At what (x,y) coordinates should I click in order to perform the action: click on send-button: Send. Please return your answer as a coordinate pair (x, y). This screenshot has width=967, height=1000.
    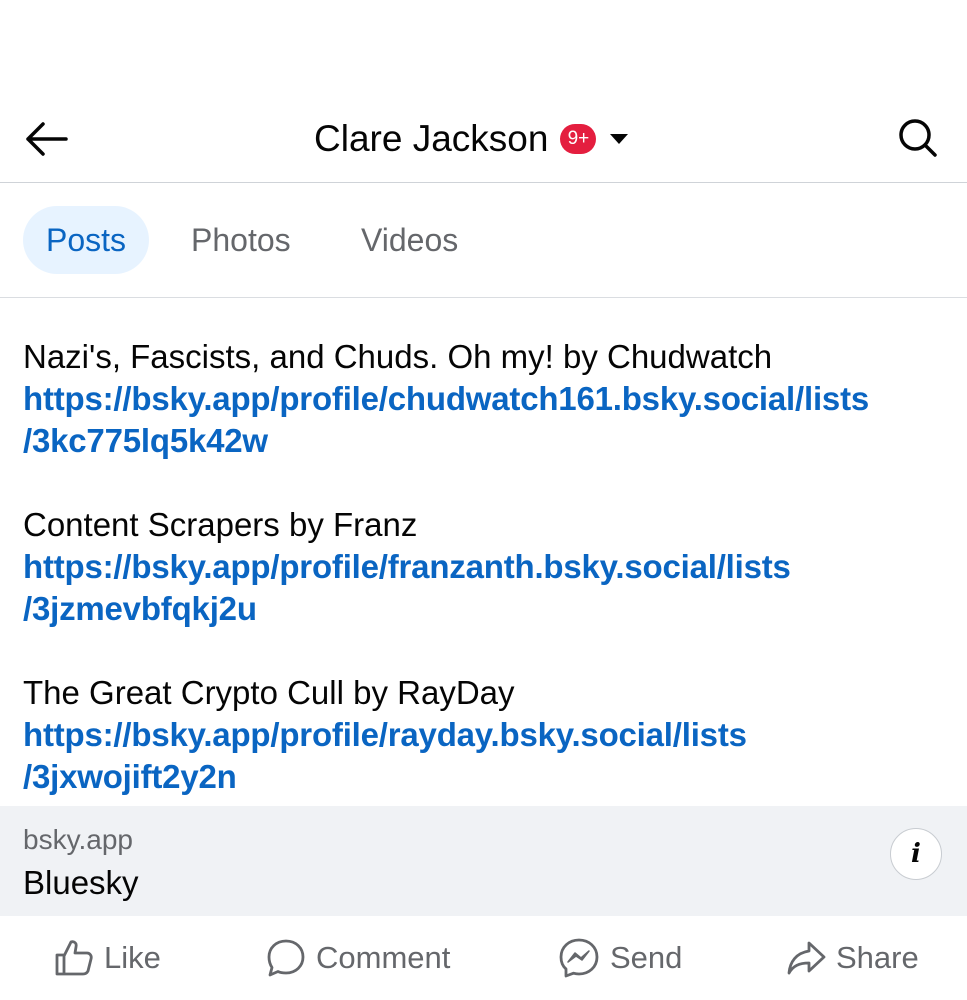
    Looking at the image, I should click on (620, 958).